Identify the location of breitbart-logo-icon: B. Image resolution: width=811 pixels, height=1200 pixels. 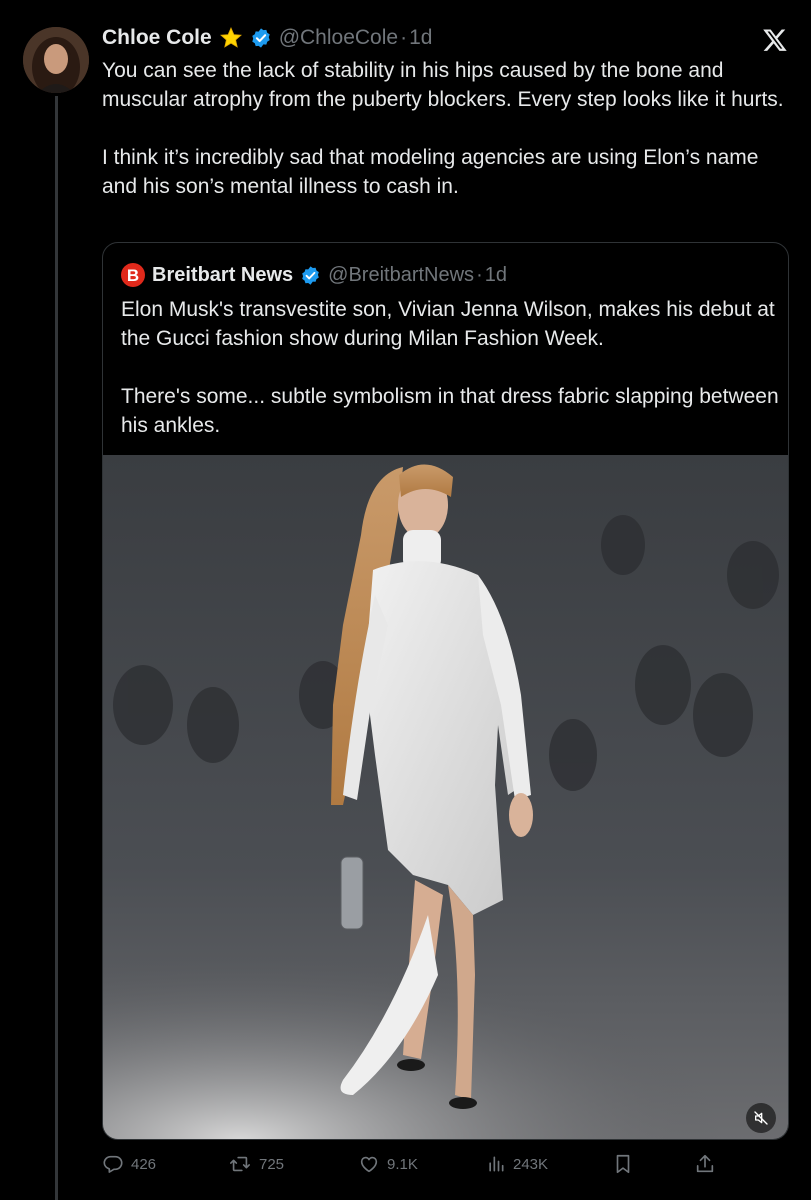
(133, 275).